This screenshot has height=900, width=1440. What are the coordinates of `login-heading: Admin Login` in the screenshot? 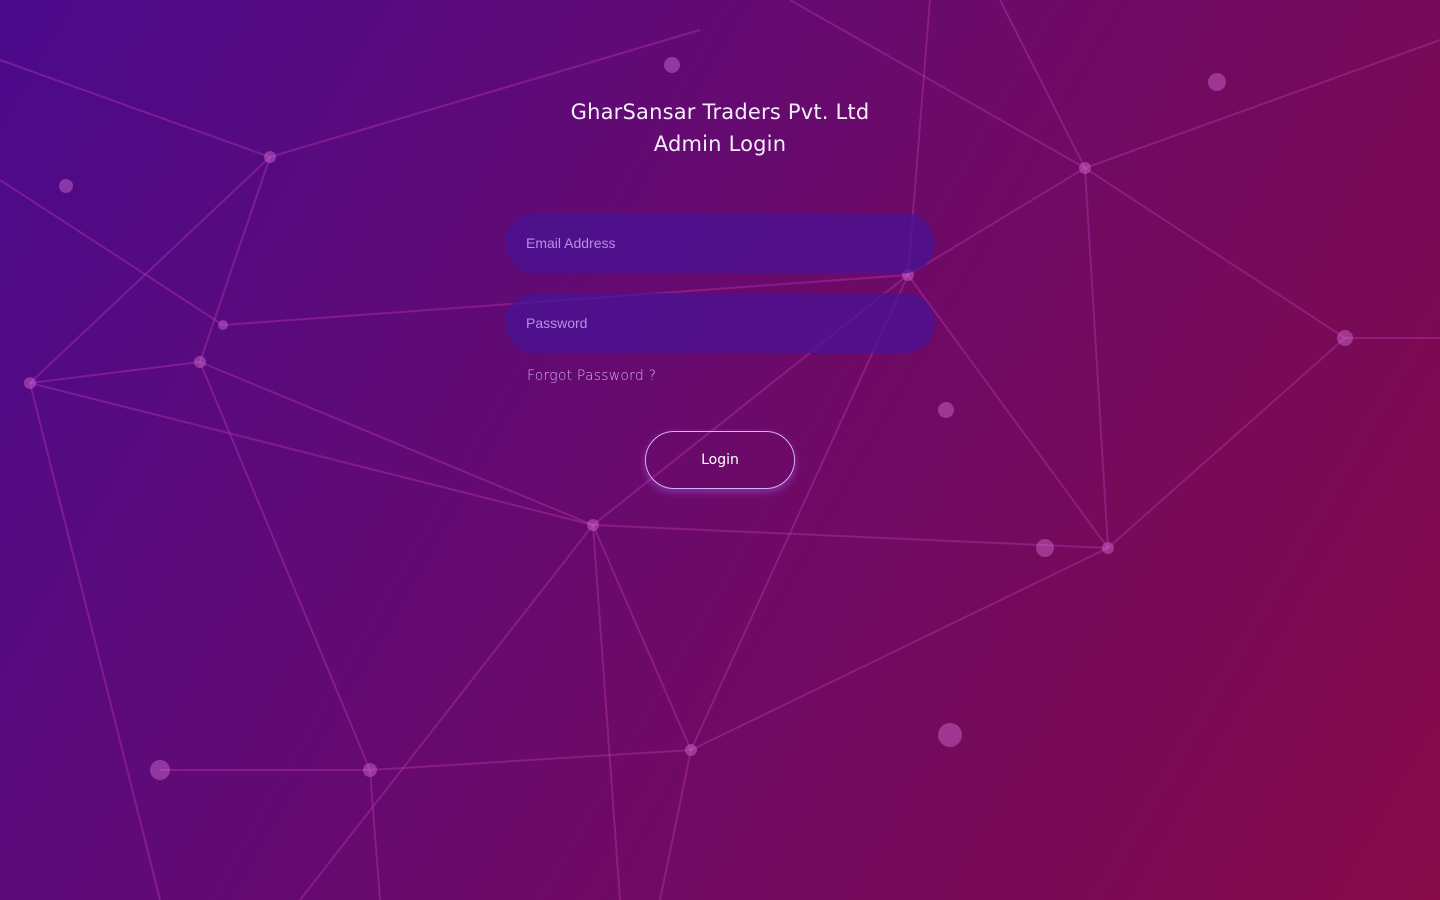 It's located at (720, 144).